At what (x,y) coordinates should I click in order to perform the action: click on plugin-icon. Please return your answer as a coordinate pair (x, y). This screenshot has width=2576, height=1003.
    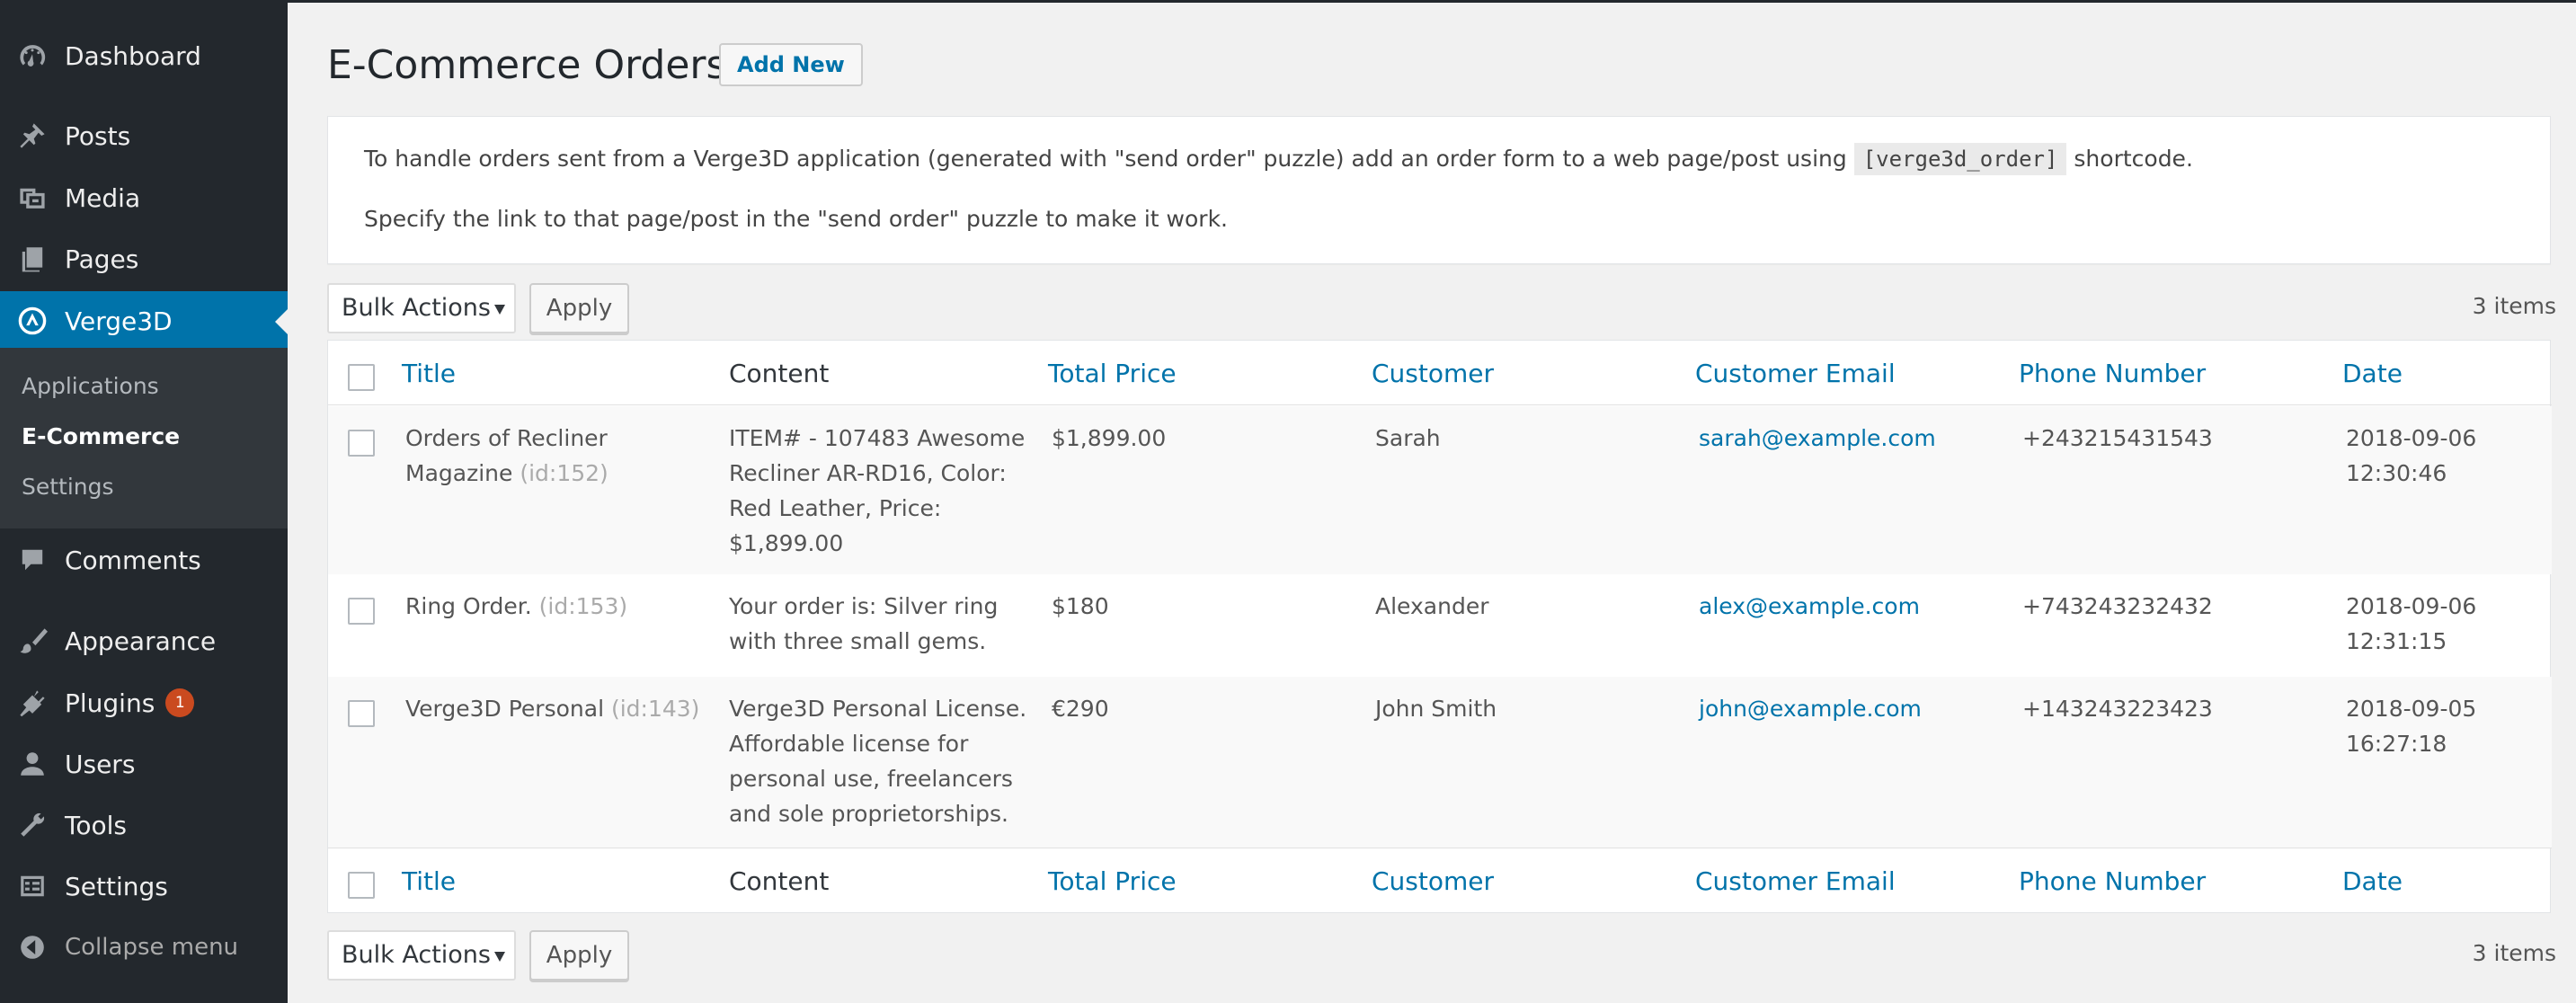
    Looking at the image, I should click on (32, 703).